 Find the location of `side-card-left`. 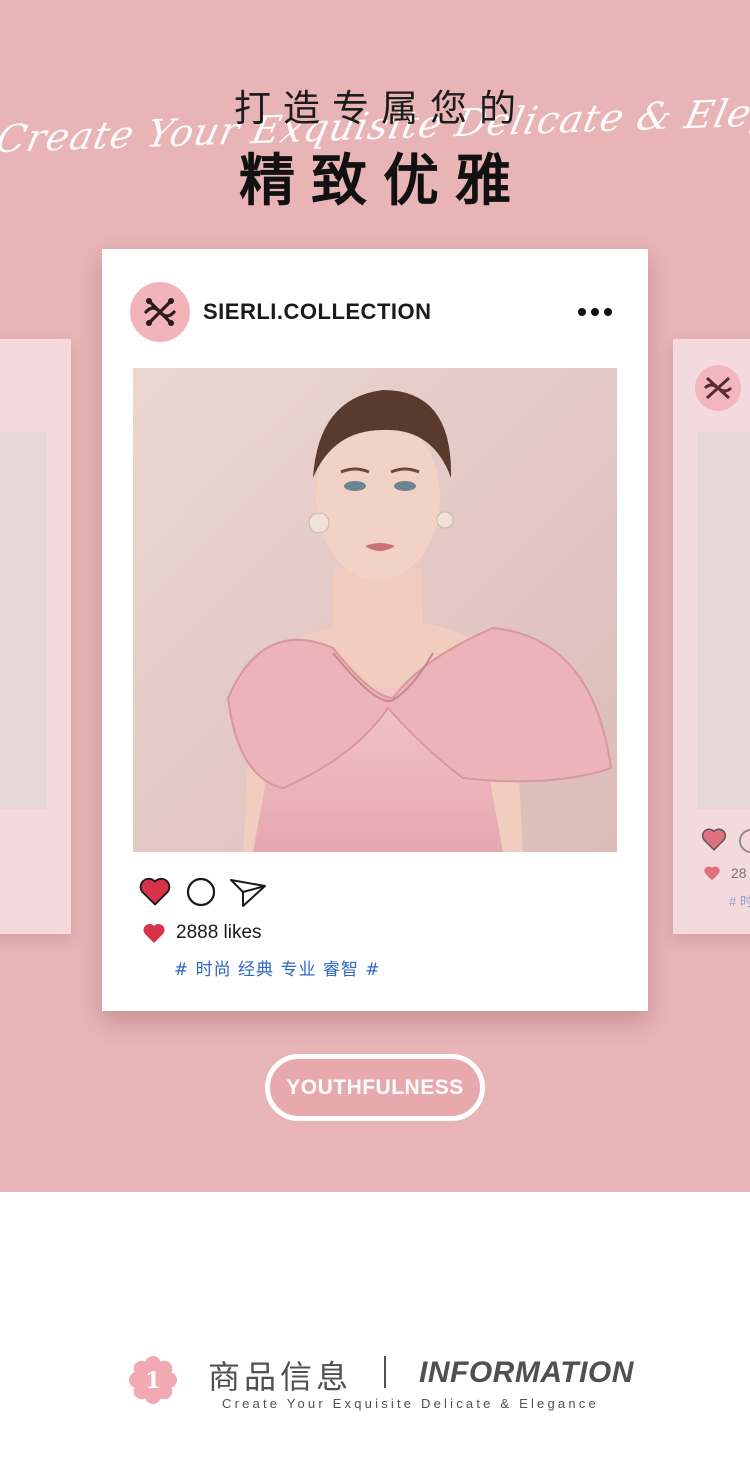

side-card-left is located at coordinates (35, 636).